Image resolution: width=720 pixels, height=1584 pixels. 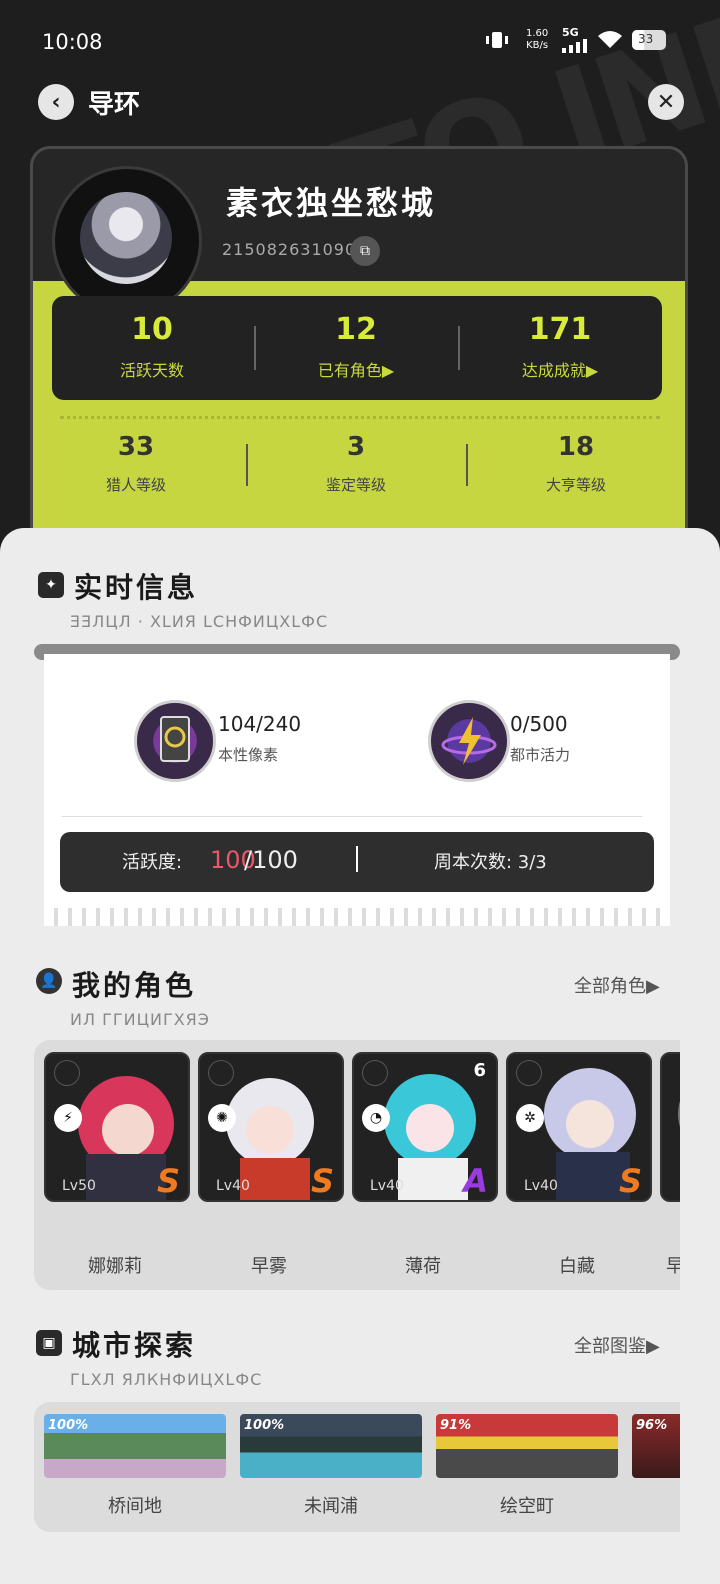 What do you see at coordinates (575, 463) in the screenshot?
I see `stat-tycoon-level: 18 大亨等级` at bounding box center [575, 463].